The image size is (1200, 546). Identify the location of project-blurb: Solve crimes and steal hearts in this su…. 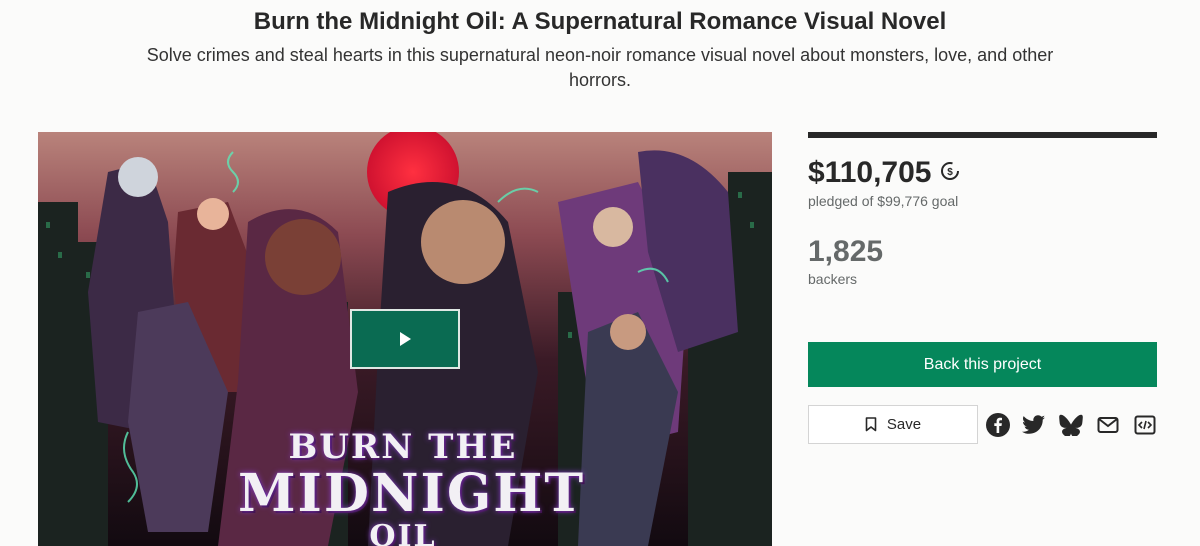
(600, 67).